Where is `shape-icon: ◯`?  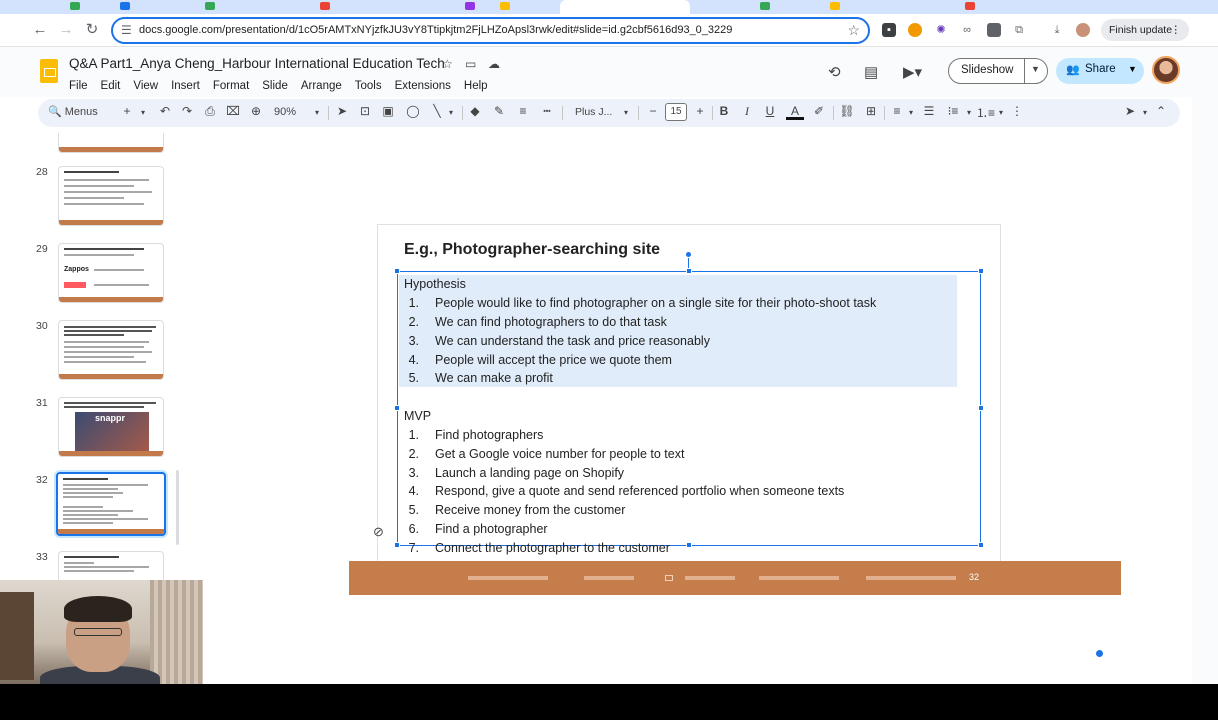 shape-icon: ◯ is located at coordinates (413, 111).